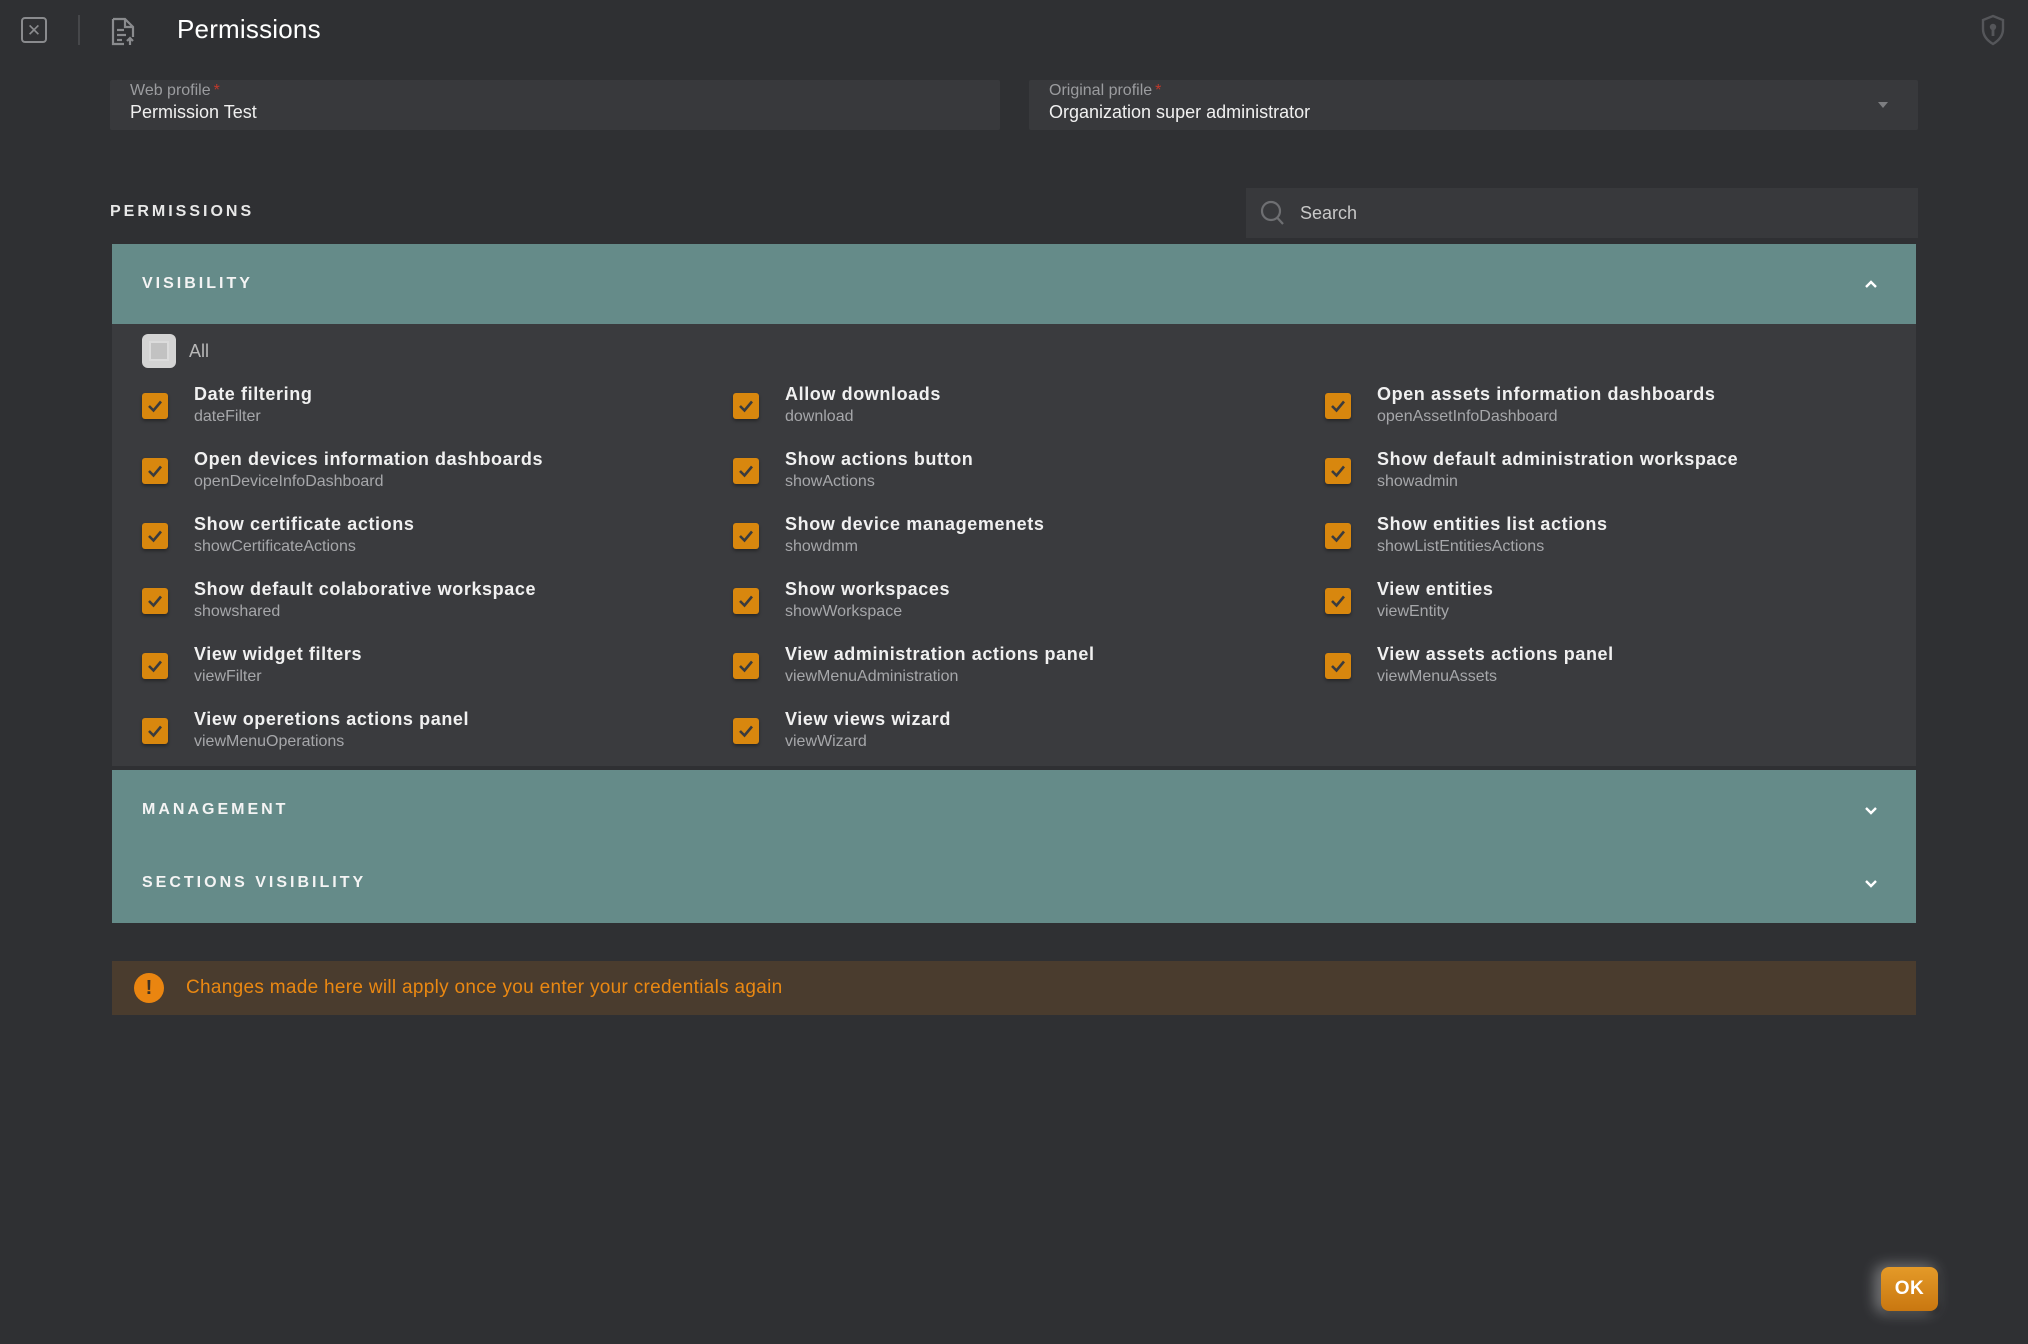 This screenshot has width=2028, height=1344. Describe the element at coordinates (819, 416) in the screenshot. I see `permission-key: download` at that location.